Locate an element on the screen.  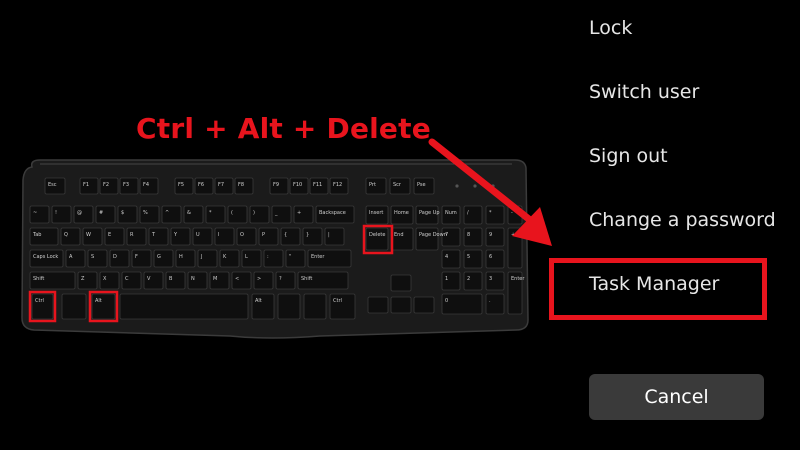
menu-item-task-manager: Task Manager is located at coordinates (654, 284).